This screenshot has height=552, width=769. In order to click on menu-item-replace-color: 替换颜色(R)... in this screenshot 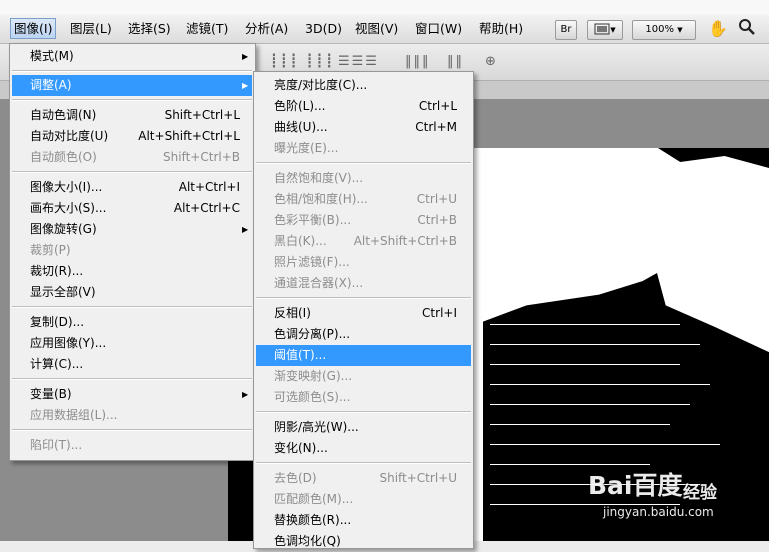, I will do `click(363, 520)`.